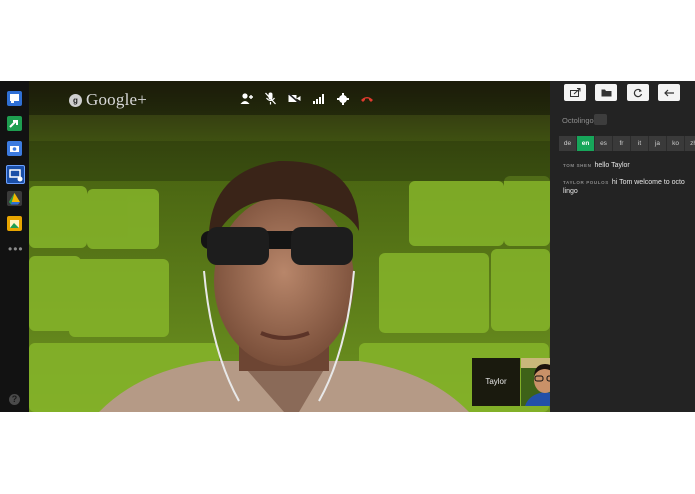  I want to click on hangup-icon, so click(366, 98).